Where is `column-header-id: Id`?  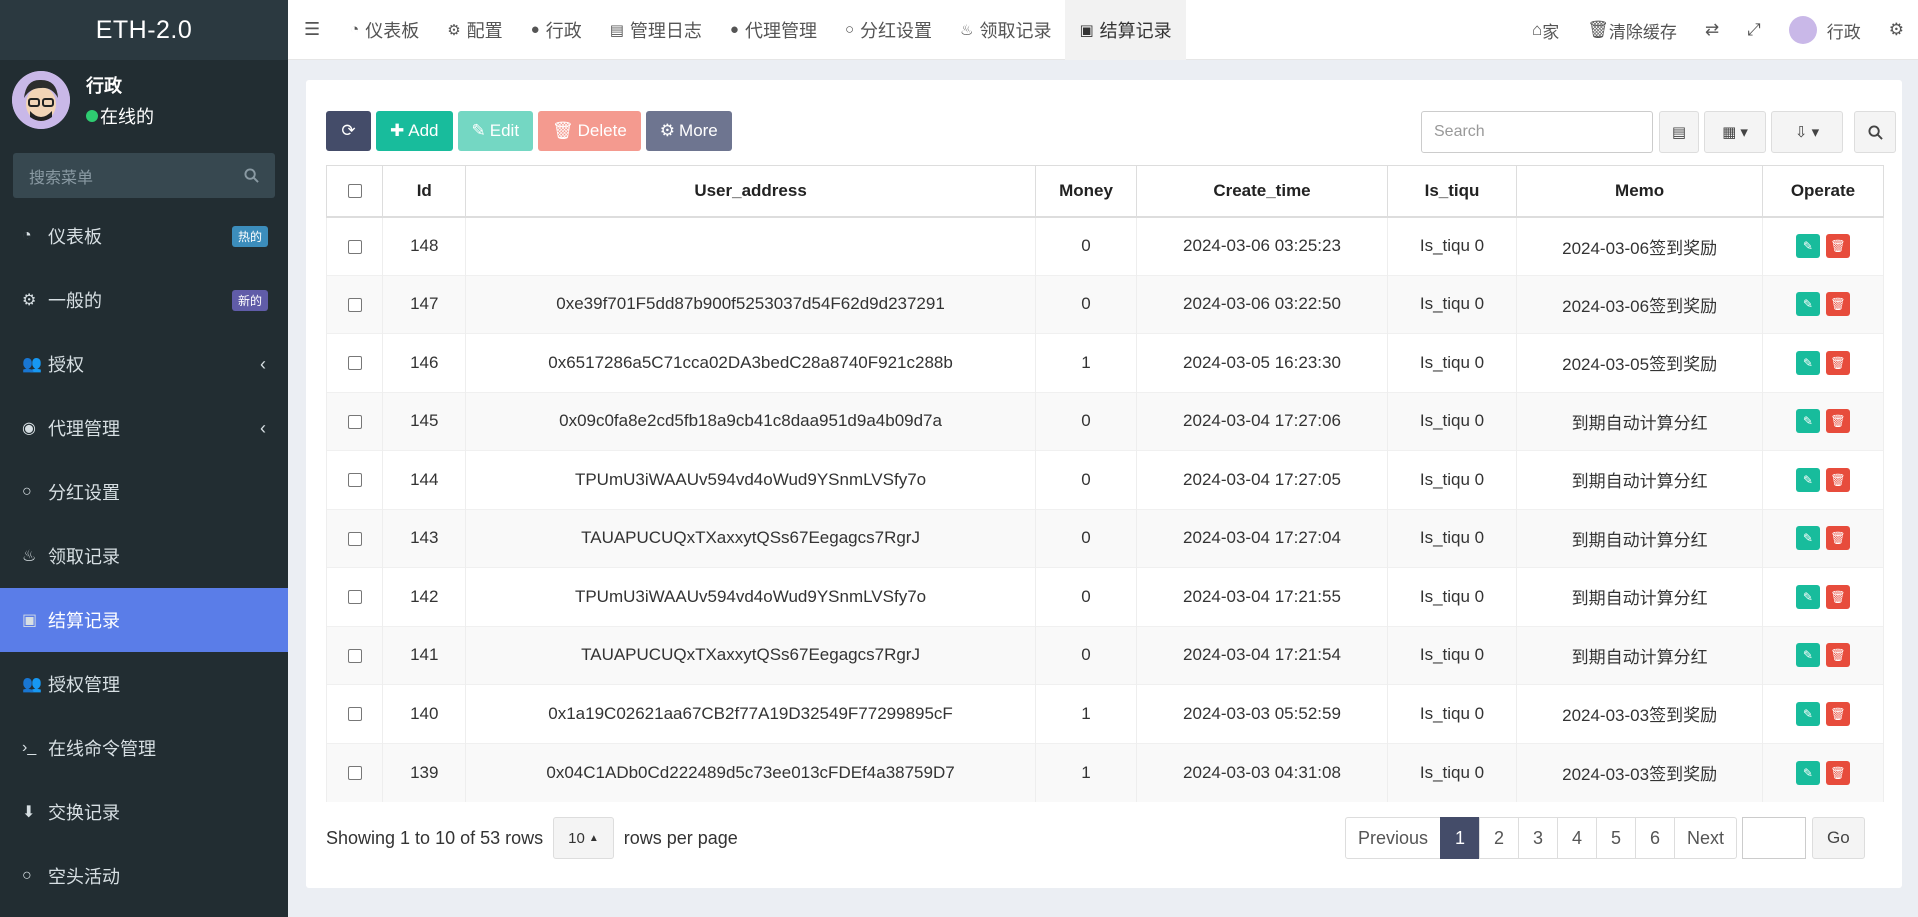
column-header-id: Id is located at coordinates (424, 191).